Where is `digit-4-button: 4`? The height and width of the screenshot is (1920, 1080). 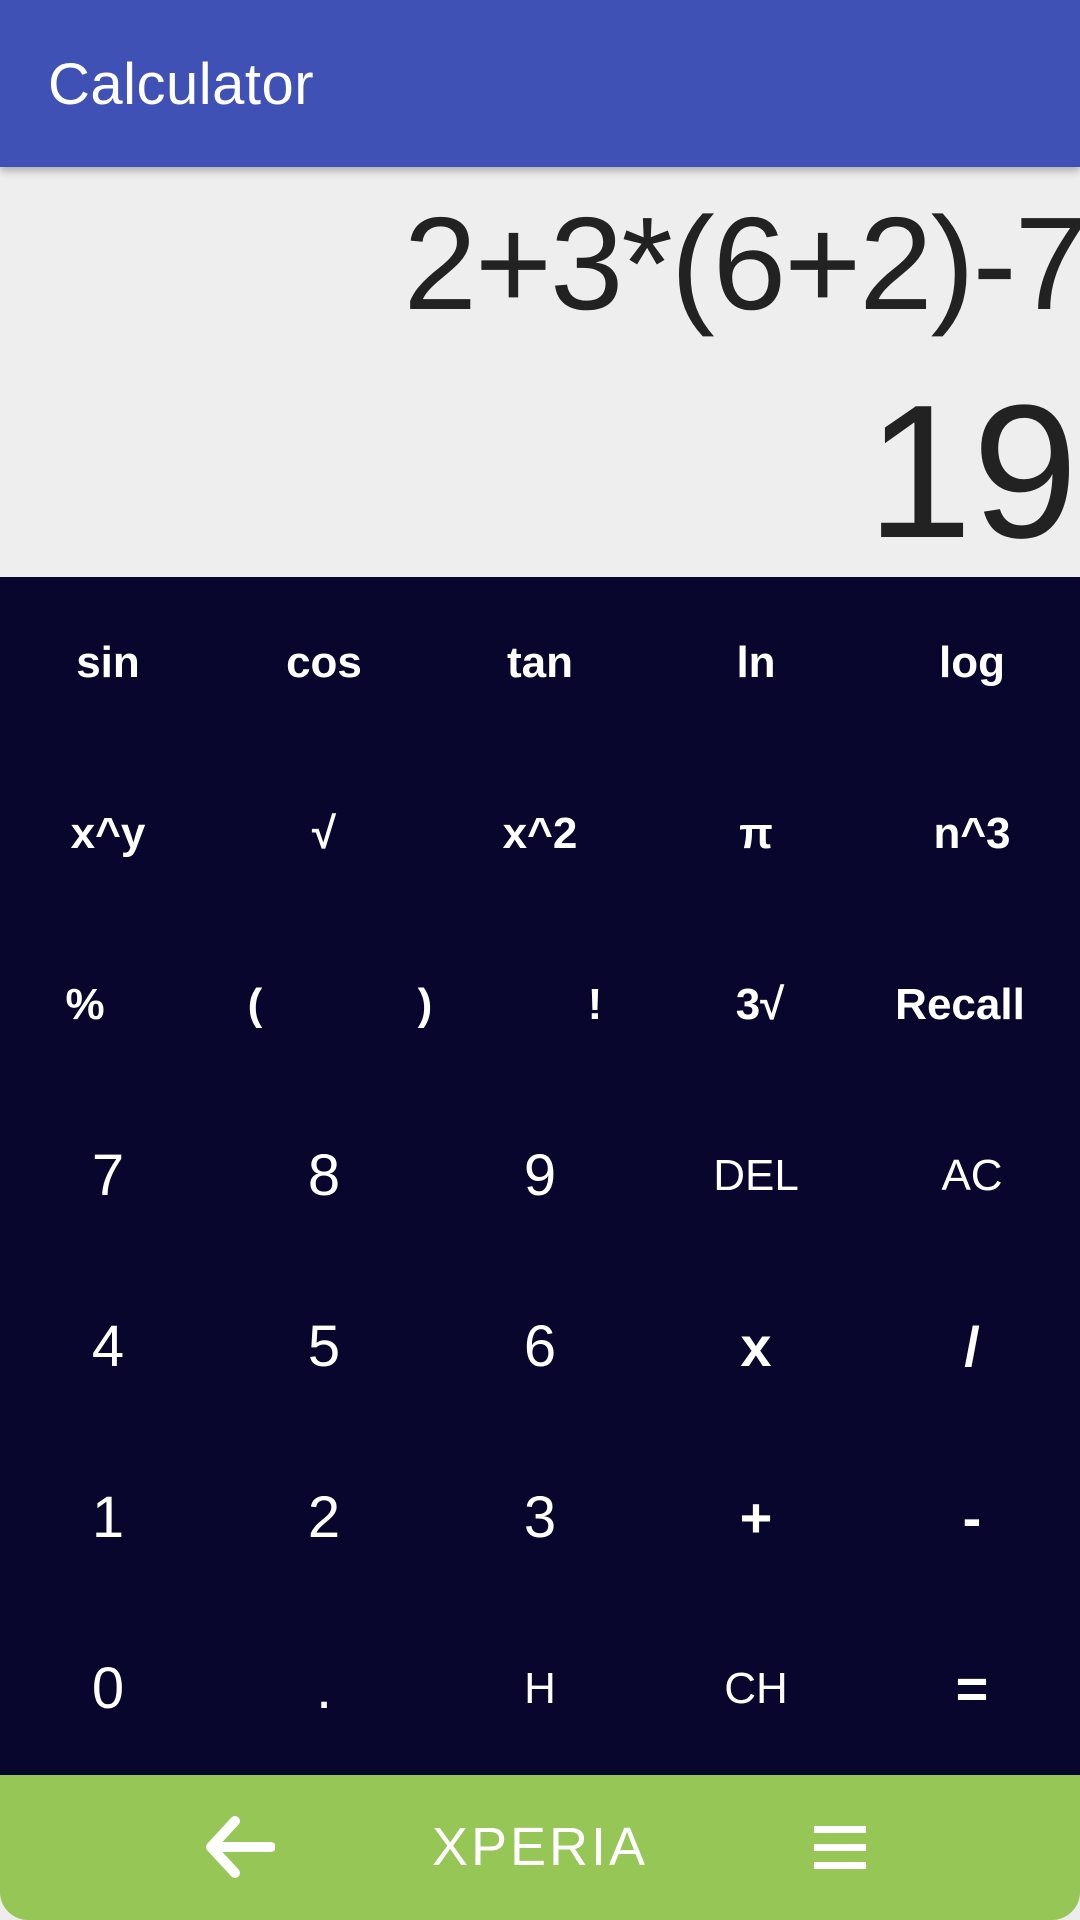
digit-4-button: 4 is located at coordinates (108, 1346).